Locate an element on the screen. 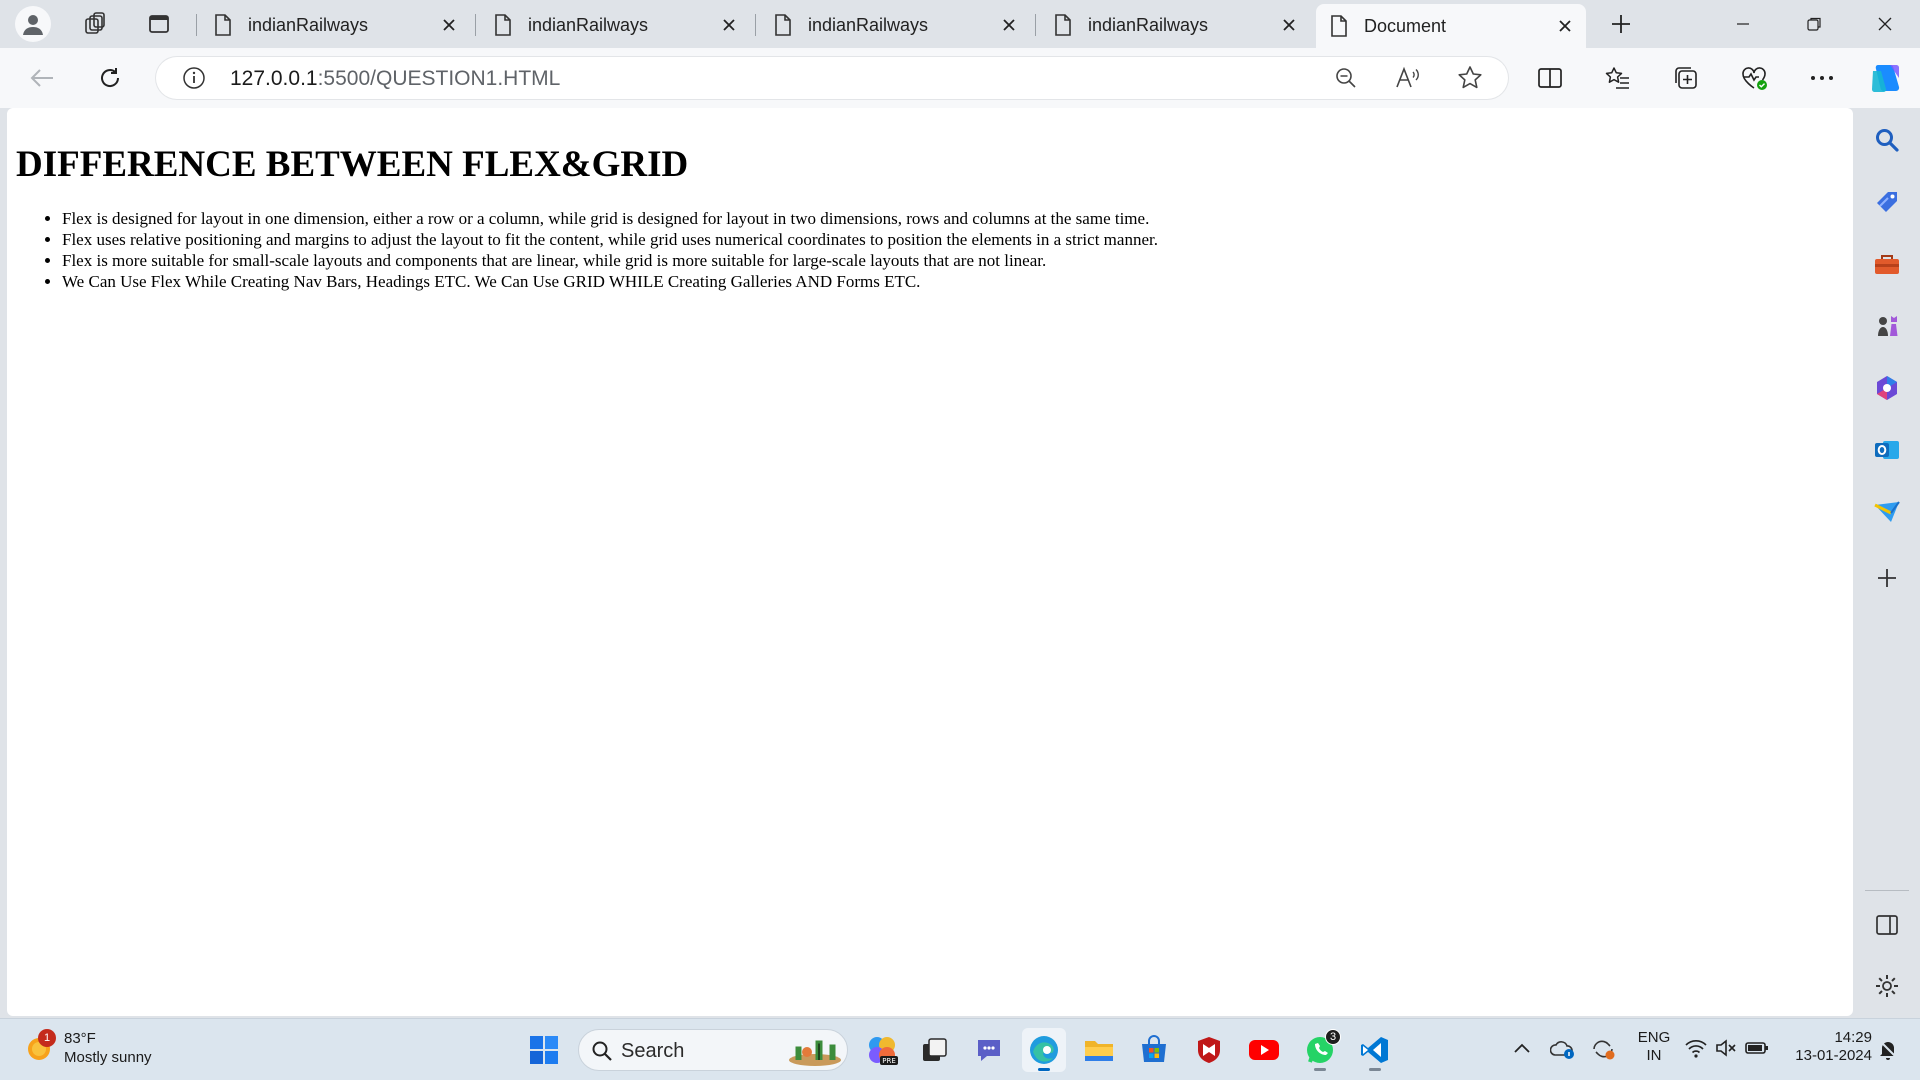 The width and height of the screenshot is (1920, 1080). show-hidden-icons-button is located at coordinates (1522, 1051).